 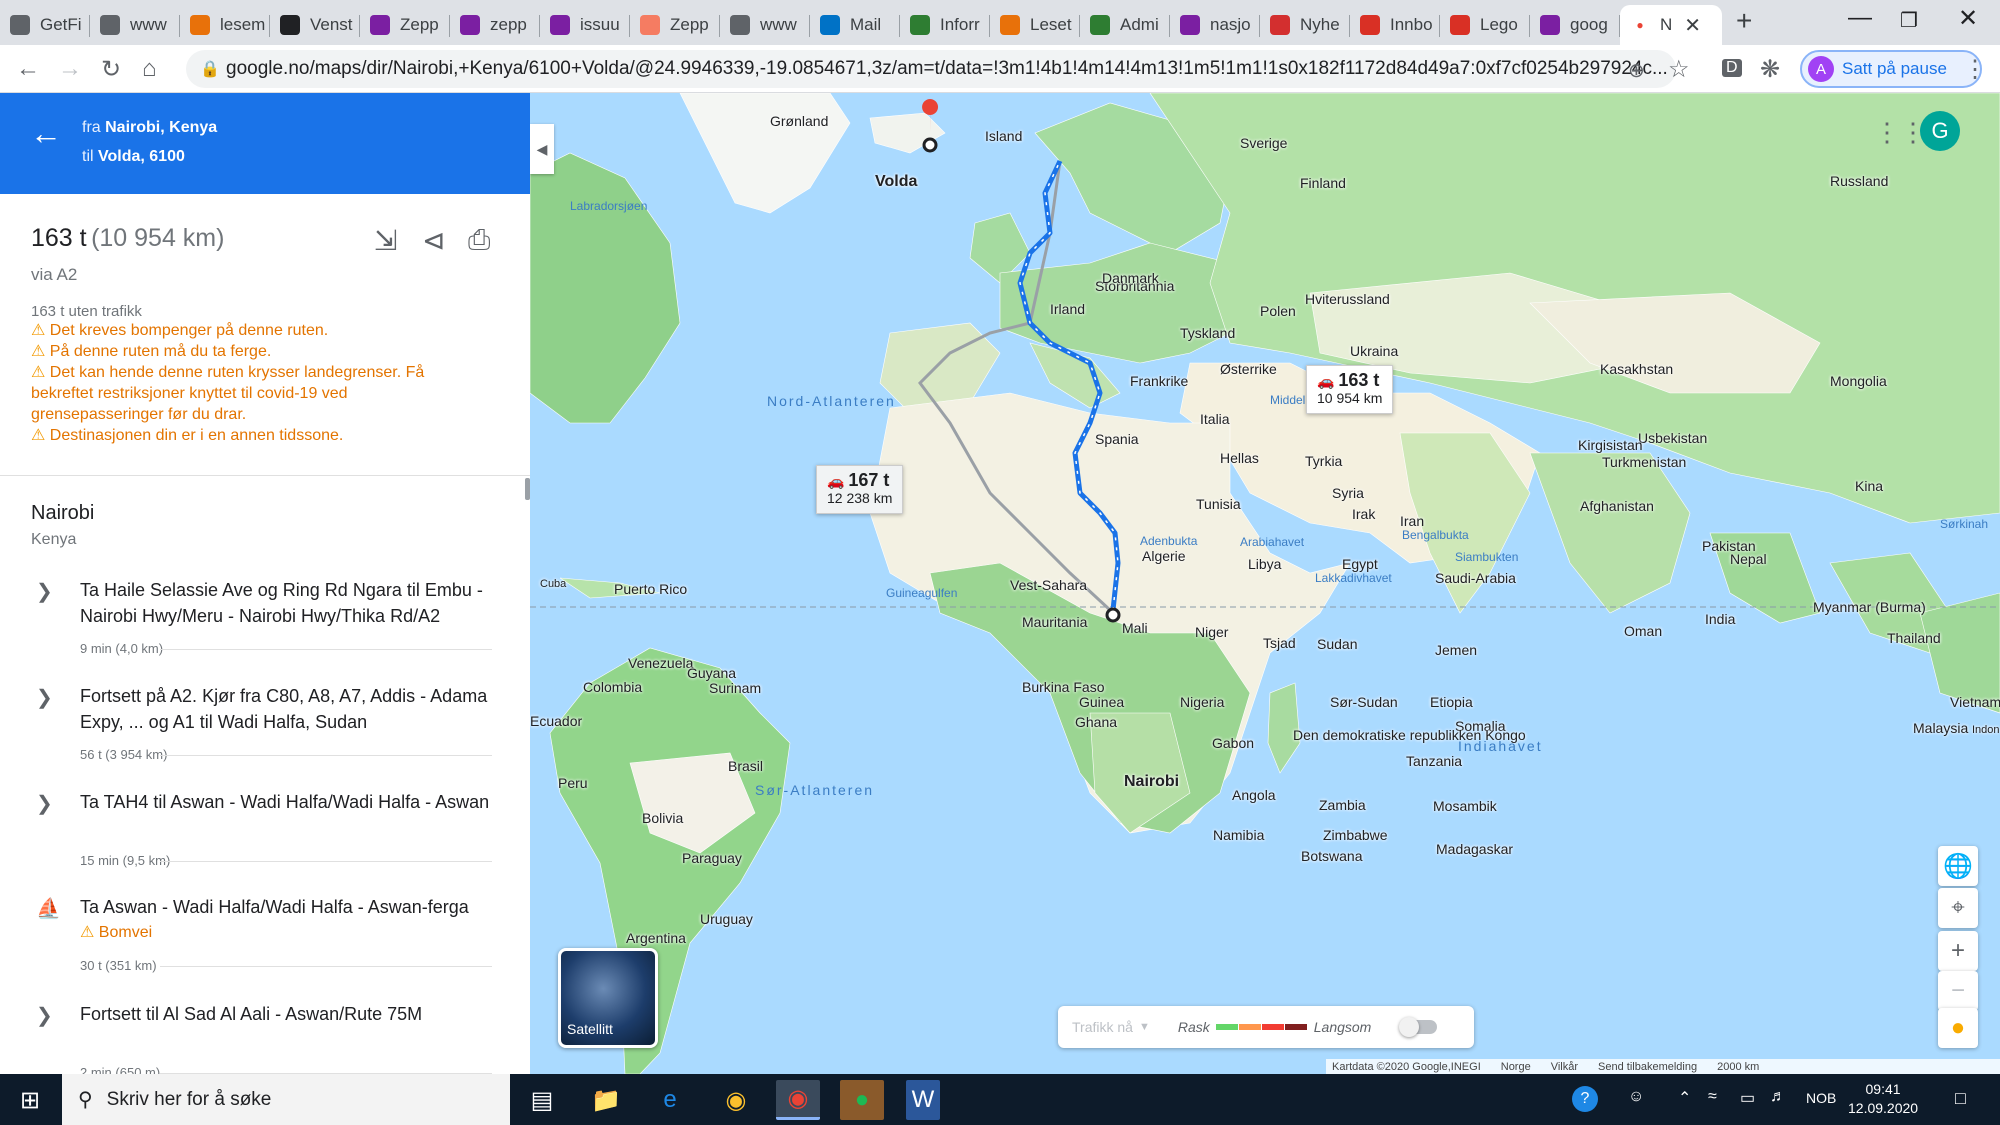 What do you see at coordinates (225, 25) in the screenshot?
I see `browser-tab: lesem` at bounding box center [225, 25].